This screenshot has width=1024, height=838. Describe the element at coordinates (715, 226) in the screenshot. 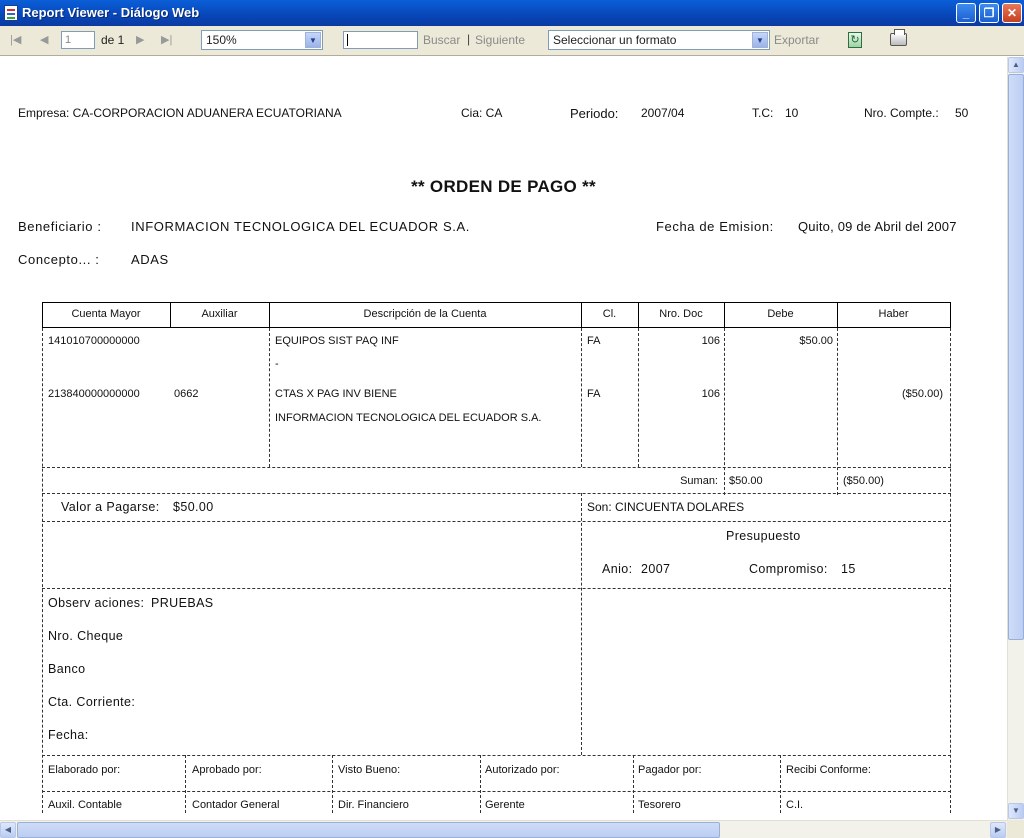

I see `fecha-emision-label: Fecha de Emision:` at that location.